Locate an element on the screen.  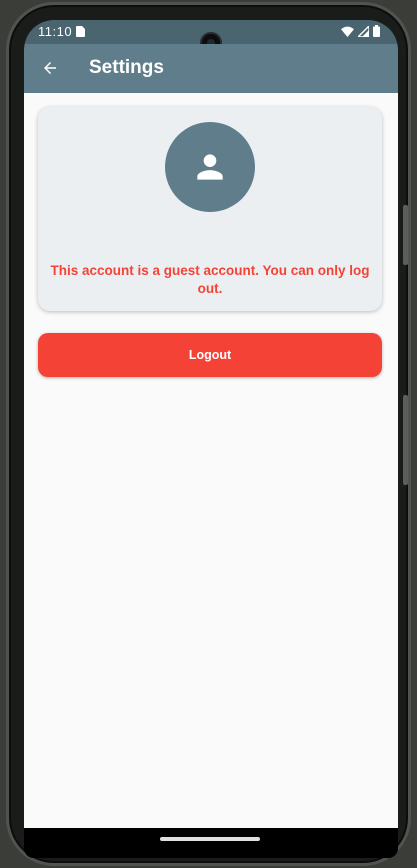
page-title: Settings is located at coordinates (126, 67).